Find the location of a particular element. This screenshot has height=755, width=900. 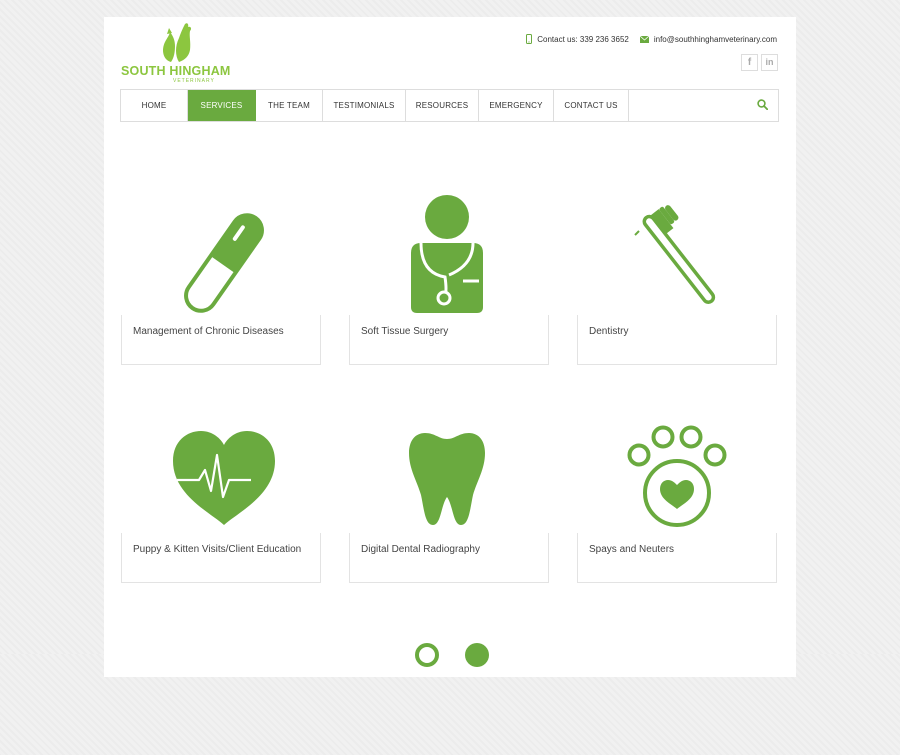

nav-home: HOME is located at coordinates (154, 105).